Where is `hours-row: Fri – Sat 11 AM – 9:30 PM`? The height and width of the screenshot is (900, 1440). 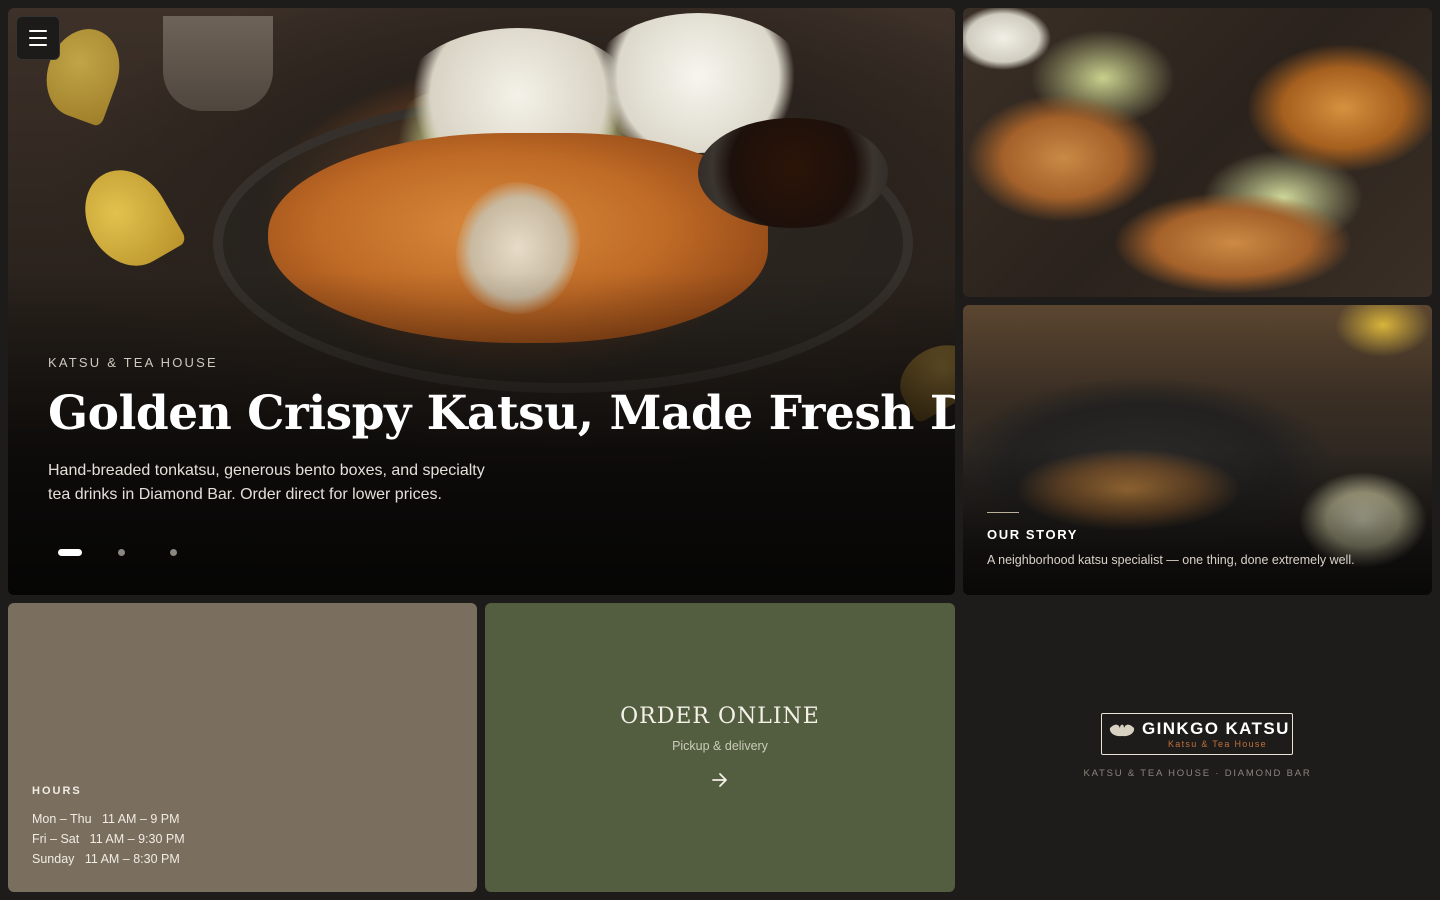 hours-row: Fri – Sat 11 AM – 9:30 PM is located at coordinates (108, 839).